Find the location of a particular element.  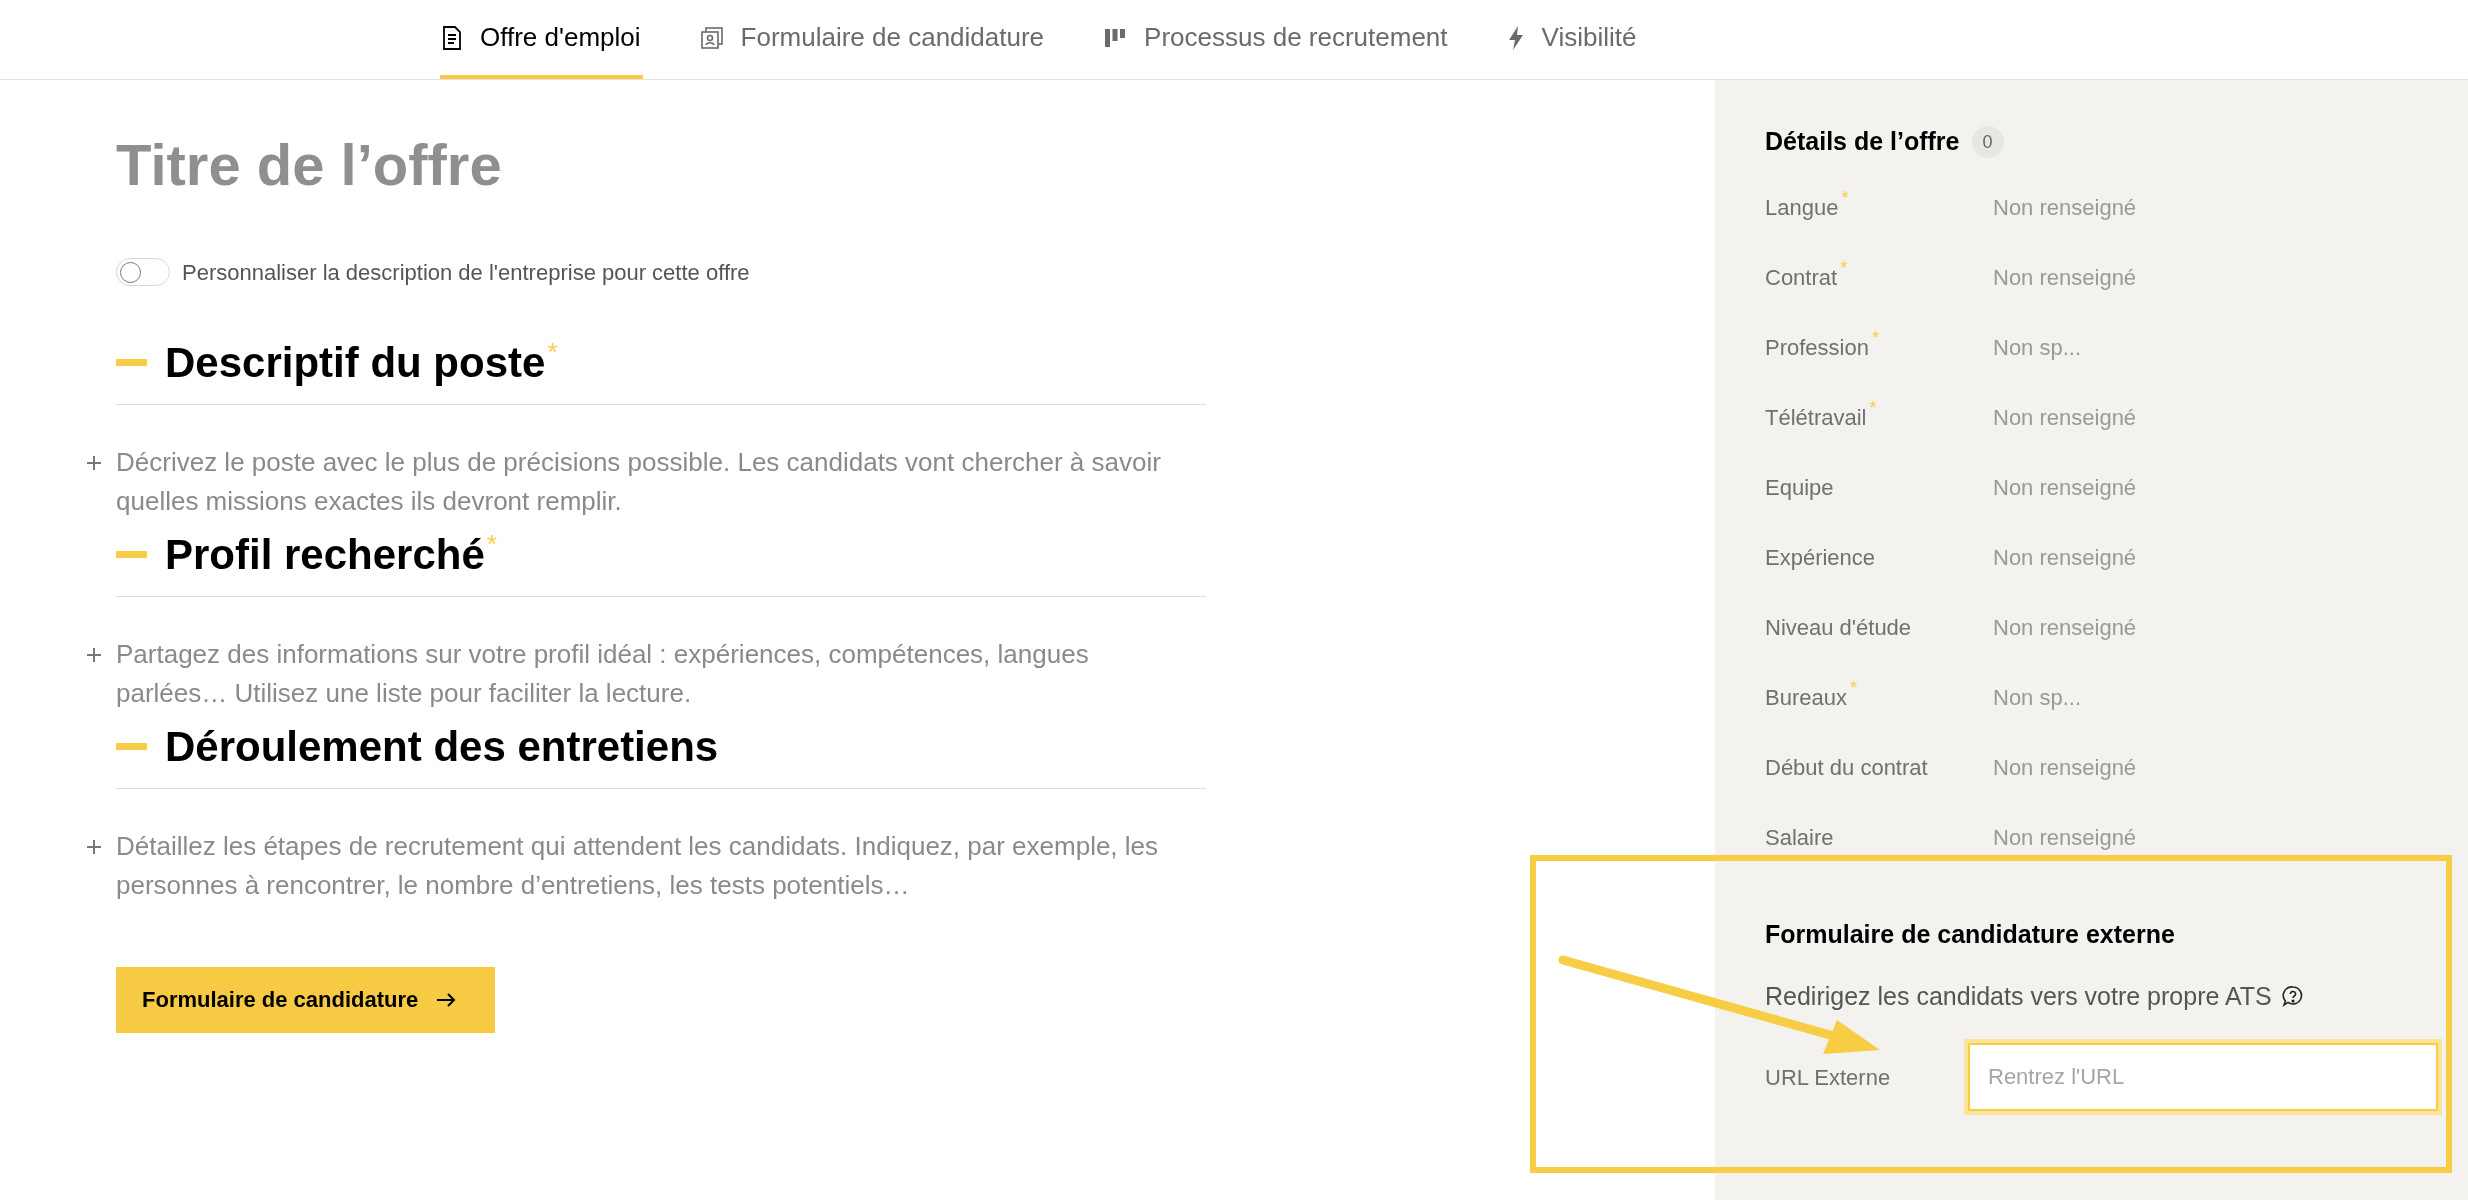

section-heading: Déroulement des entretiens is located at coordinates (442, 746).